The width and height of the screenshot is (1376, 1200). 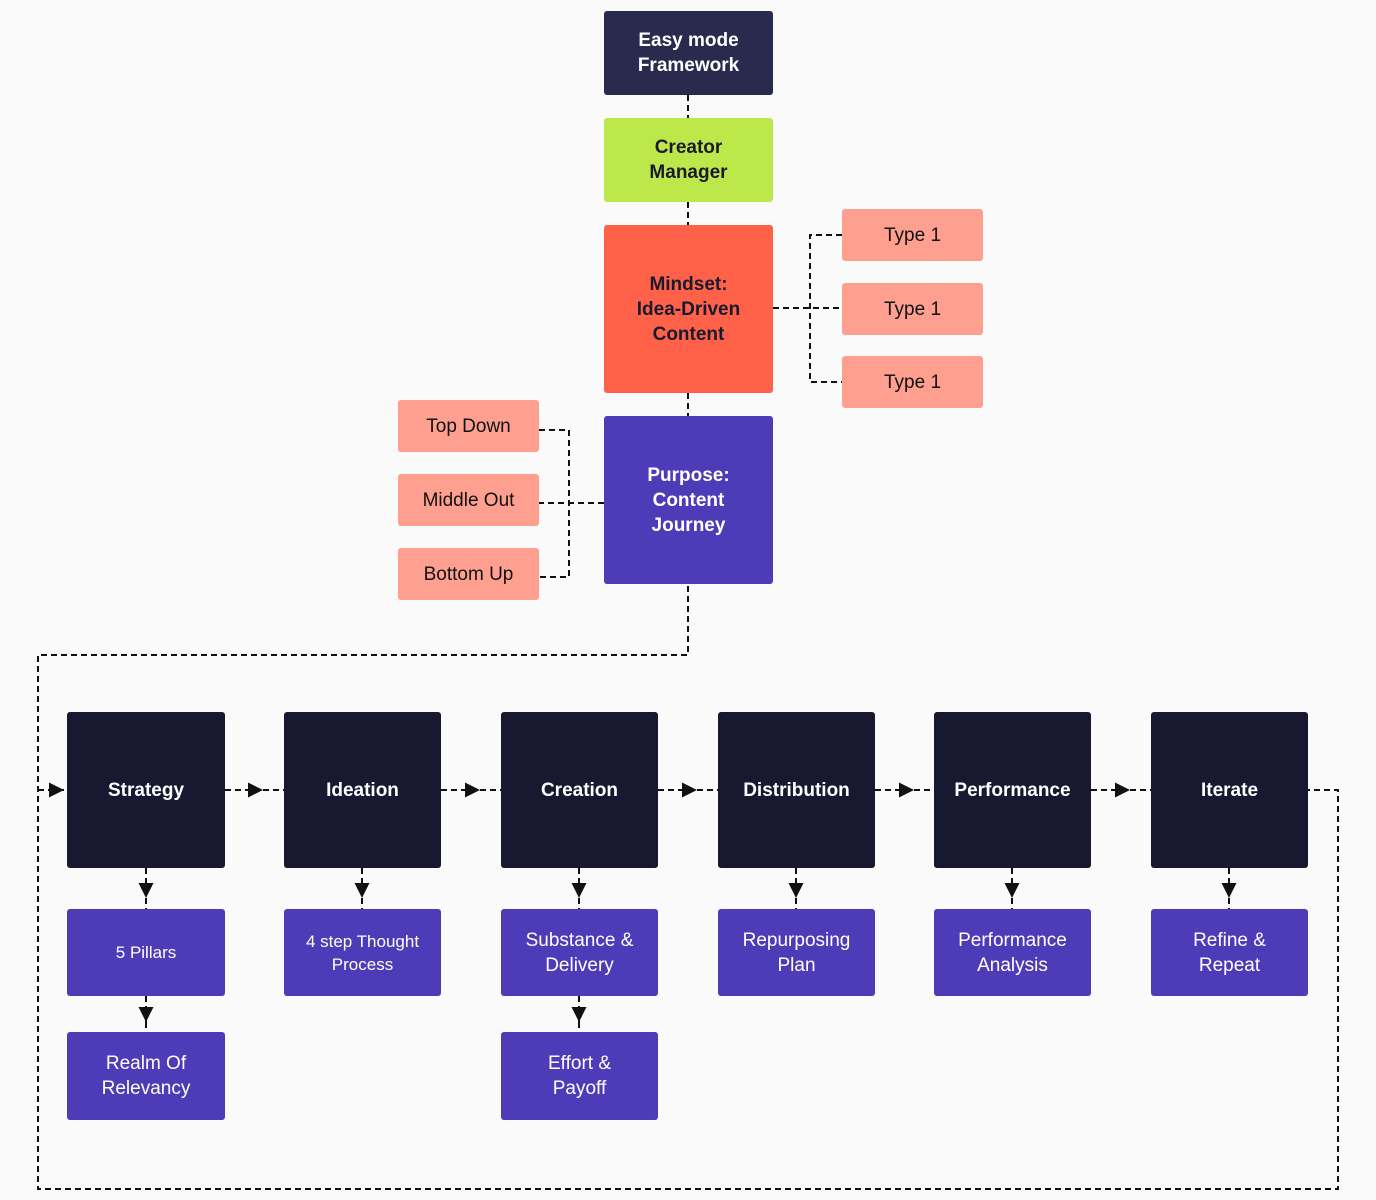 What do you see at coordinates (796, 952) in the screenshot?
I see `substep-repurposing-plan: Repurposing Plan` at bounding box center [796, 952].